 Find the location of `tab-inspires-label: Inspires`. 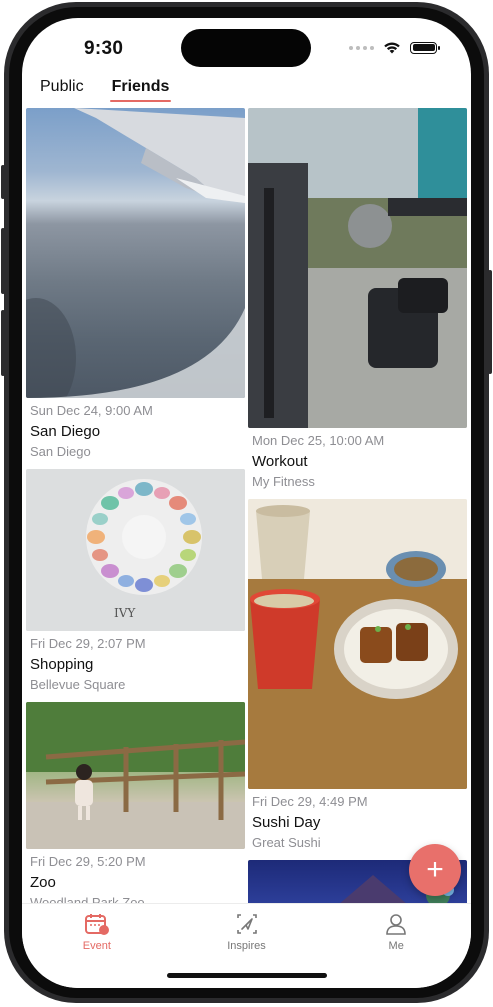

tab-inspires-label: Inspires is located at coordinates (246, 946).